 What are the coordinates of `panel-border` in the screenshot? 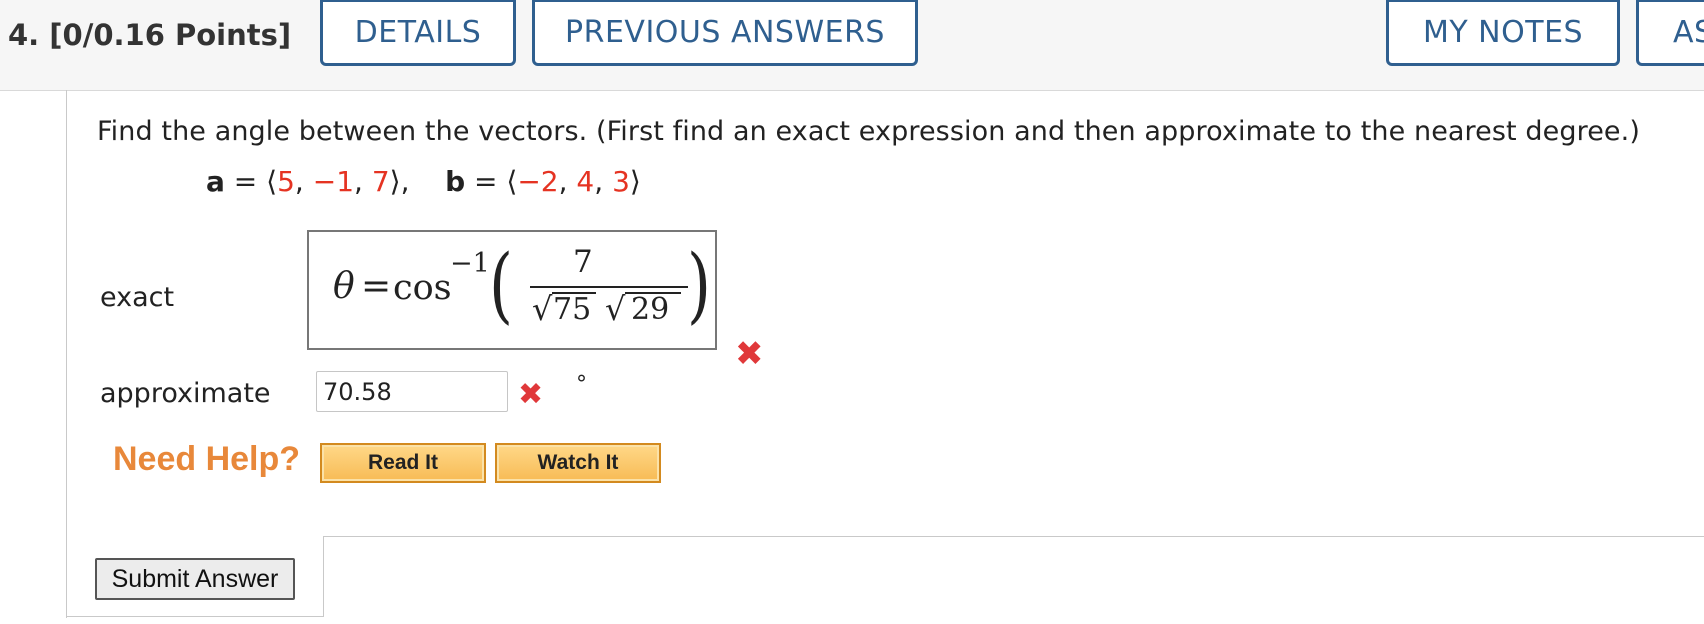 It's located at (195, 616).